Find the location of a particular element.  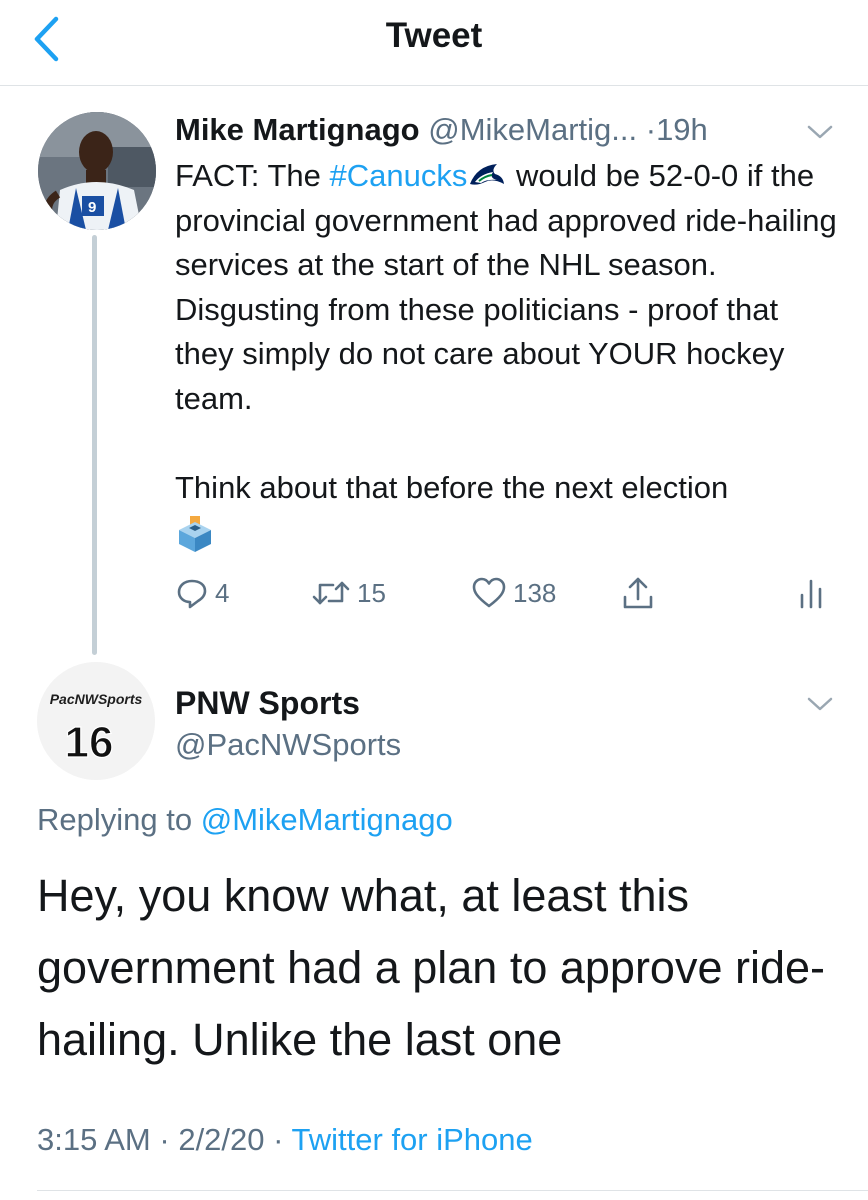

avatar: PacNWSports 16 is located at coordinates (96, 721).